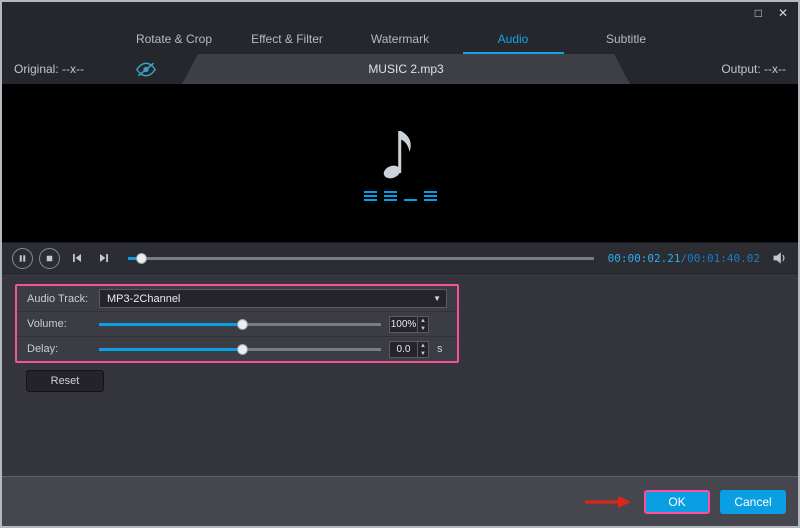 The image size is (800, 528). I want to click on arrow-head, so click(624, 501).